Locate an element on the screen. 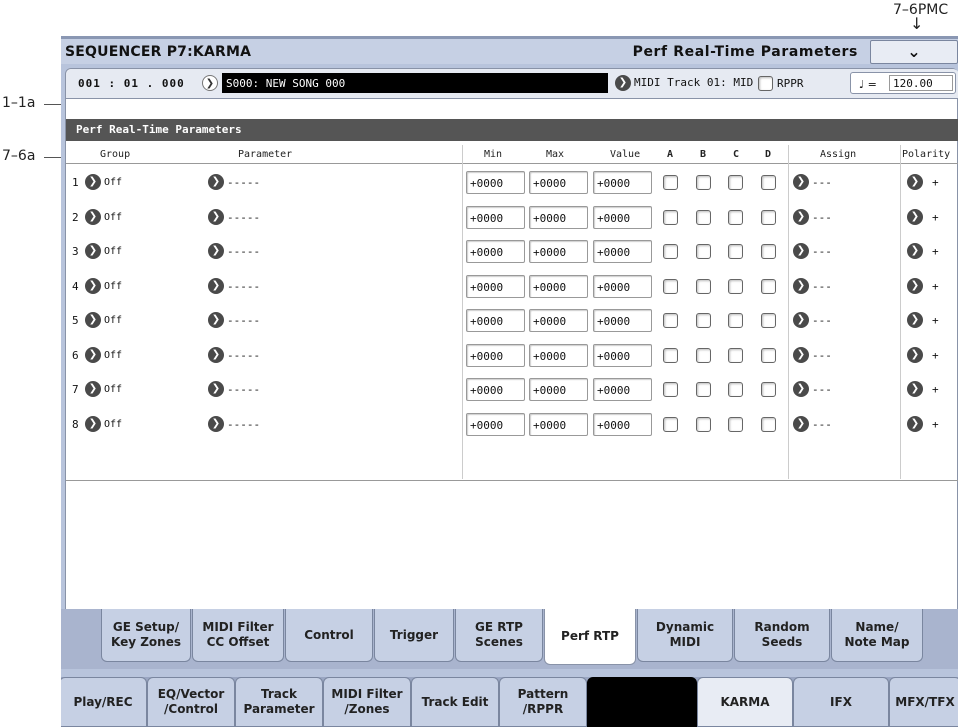 This screenshot has height=727, width=958. sub-tab-5: Perf RTP is located at coordinates (590, 637).